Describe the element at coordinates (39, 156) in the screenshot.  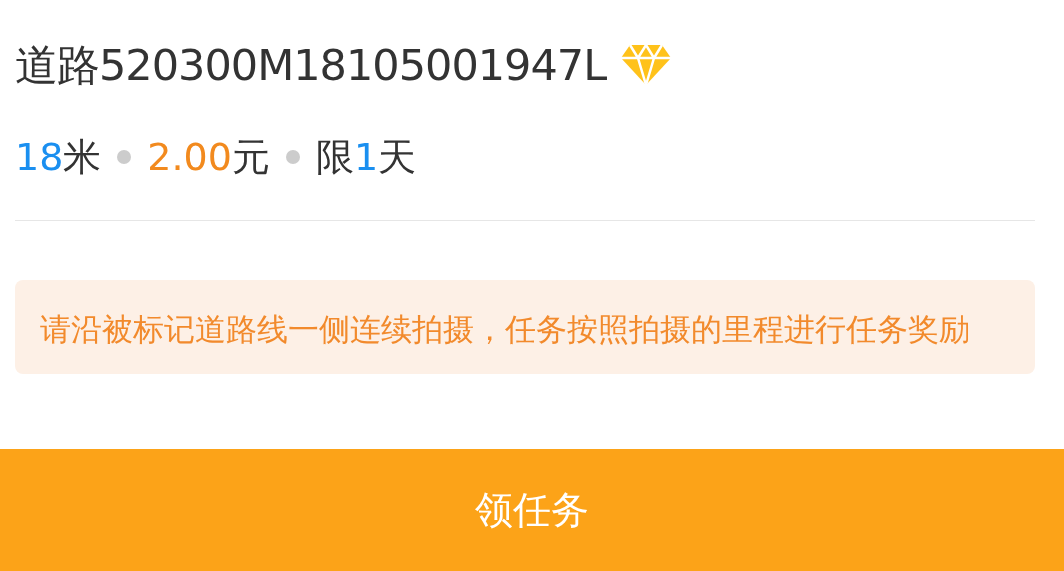
I see `meta-value: 18` at that location.